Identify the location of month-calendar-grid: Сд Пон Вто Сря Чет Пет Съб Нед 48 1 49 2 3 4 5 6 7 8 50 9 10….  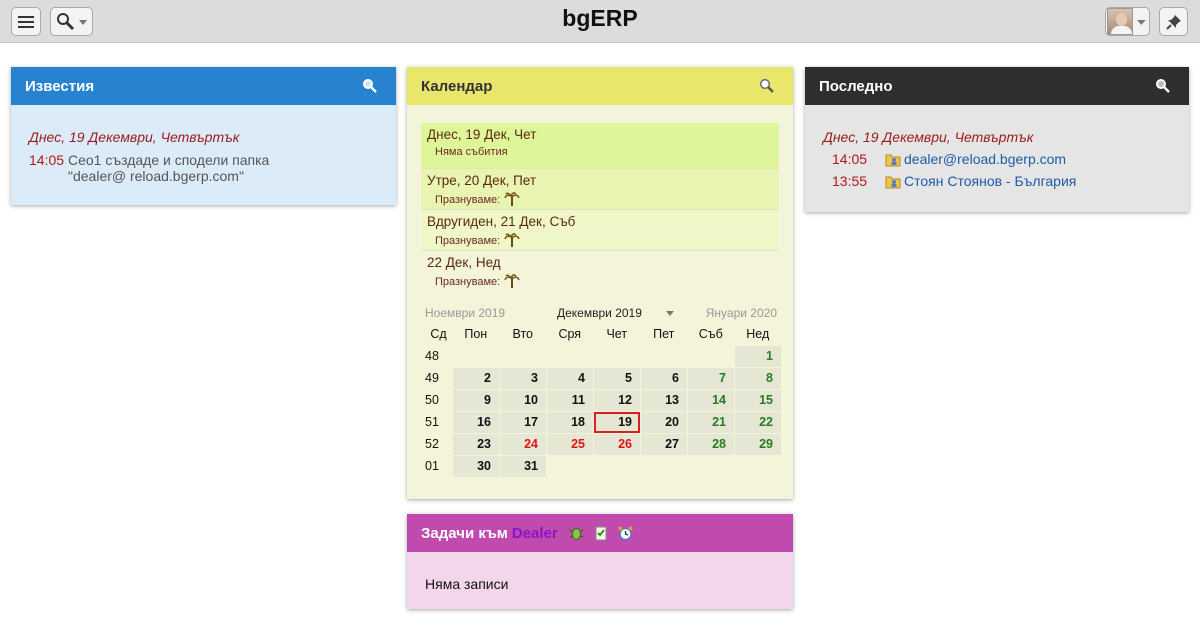
(601, 401).